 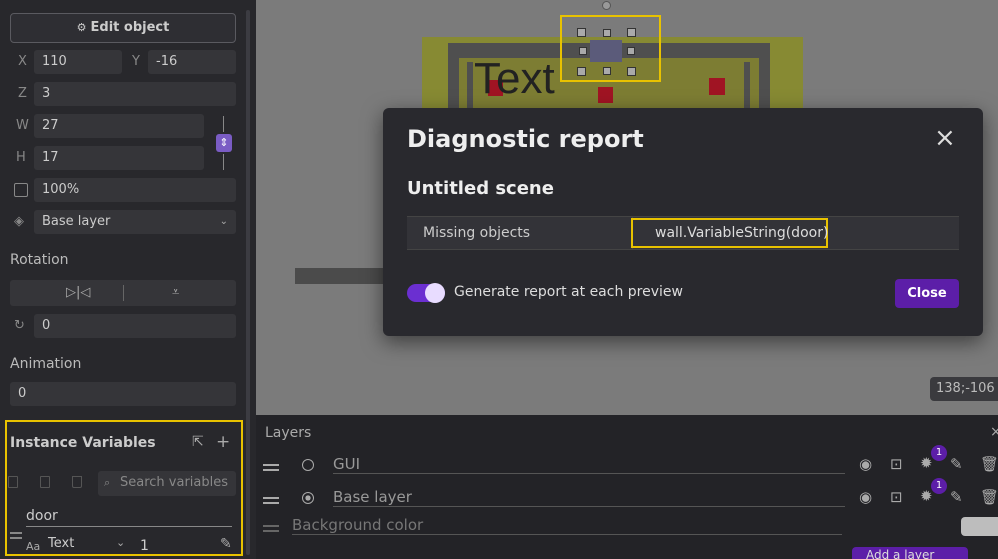 What do you see at coordinates (607, 71) in the screenshot?
I see `resize-handle-b` at bounding box center [607, 71].